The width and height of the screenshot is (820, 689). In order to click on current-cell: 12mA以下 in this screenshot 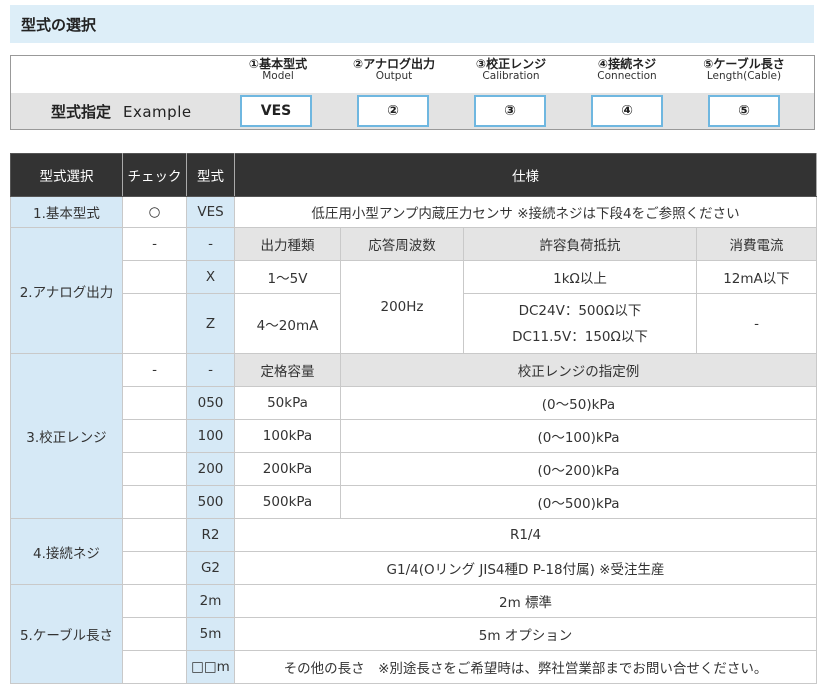, I will do `click(756, 277)`.